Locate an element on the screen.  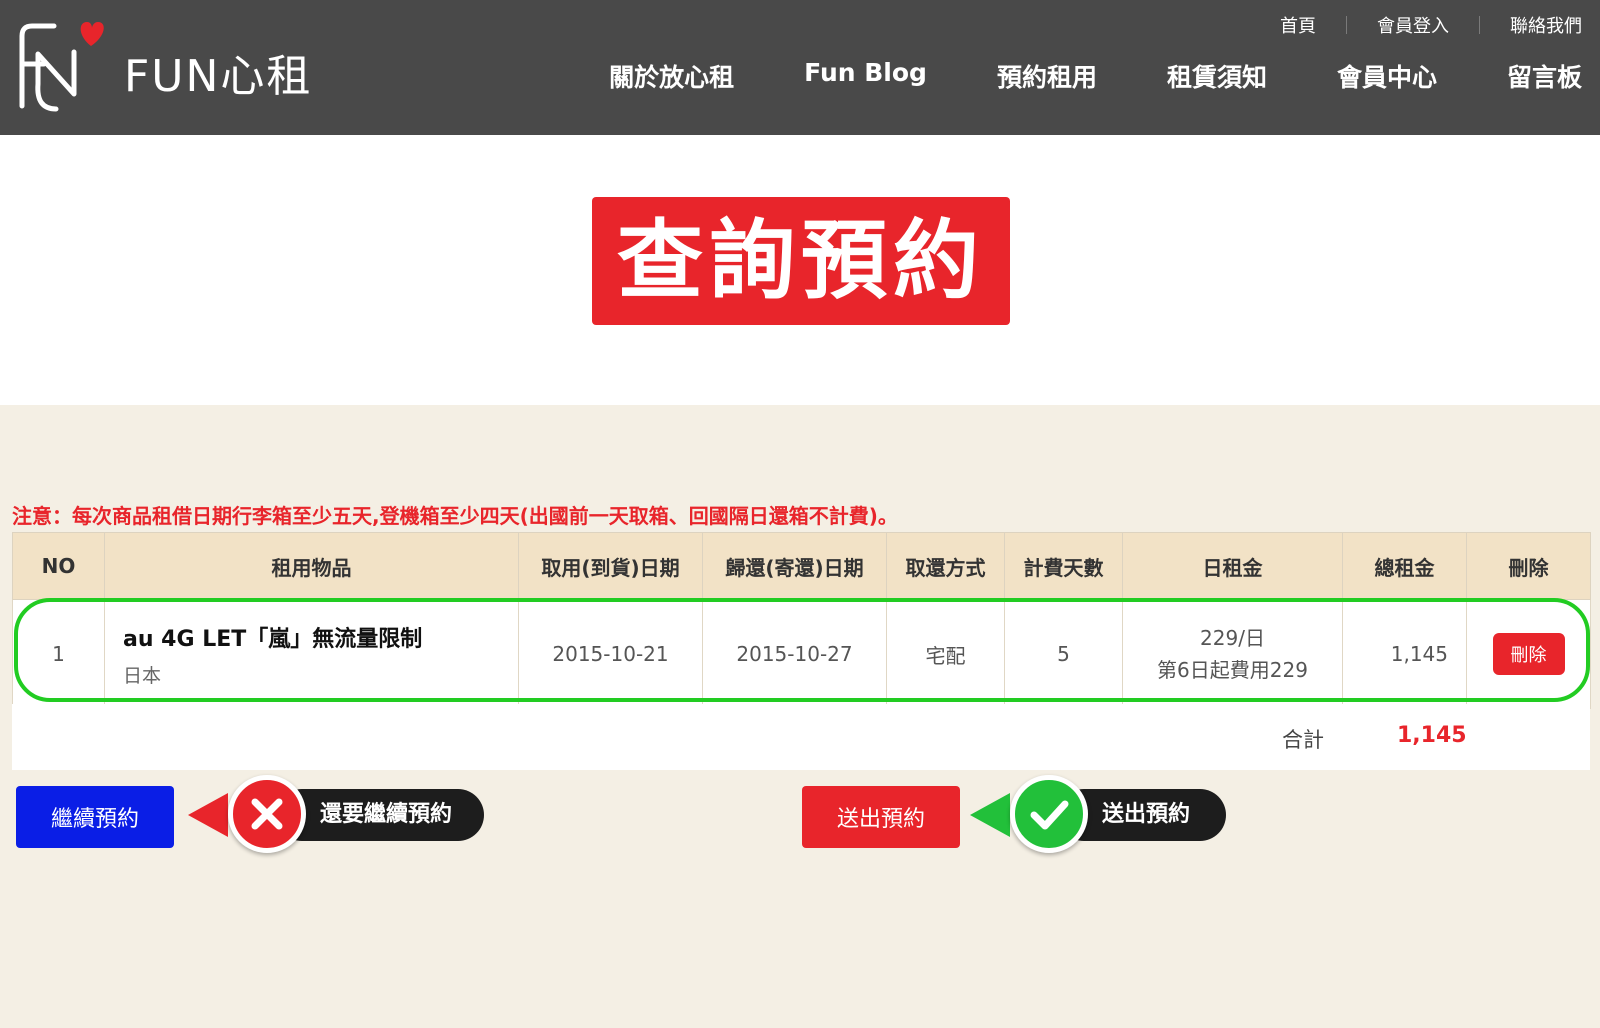
submit-callout: 送出預約 is located at coordinates (1098, 816).